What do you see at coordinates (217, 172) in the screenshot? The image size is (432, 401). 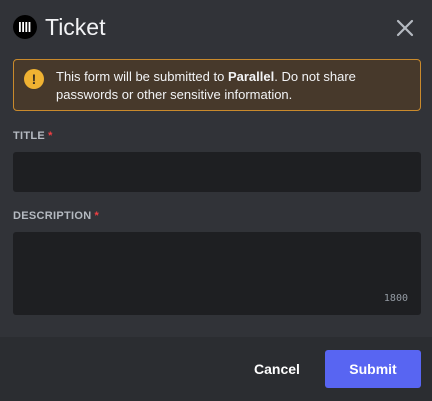 I see `title-input` at bounding box center [217, 172].